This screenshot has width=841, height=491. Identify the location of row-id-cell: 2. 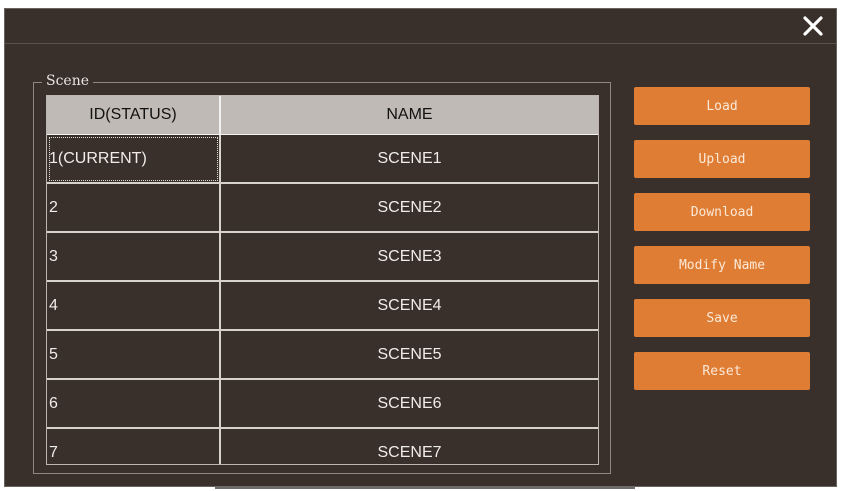
(134, 208).